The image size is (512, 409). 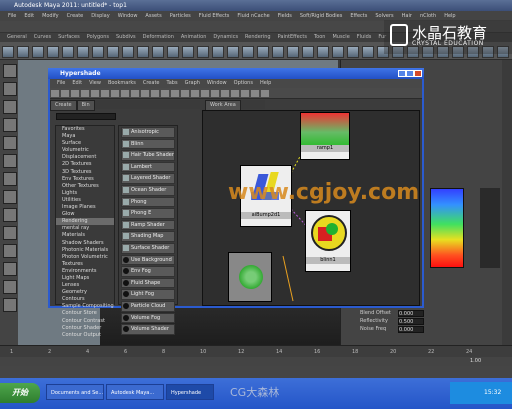 I want to click on tree-item: Lenses, so click(x=85, y=285).